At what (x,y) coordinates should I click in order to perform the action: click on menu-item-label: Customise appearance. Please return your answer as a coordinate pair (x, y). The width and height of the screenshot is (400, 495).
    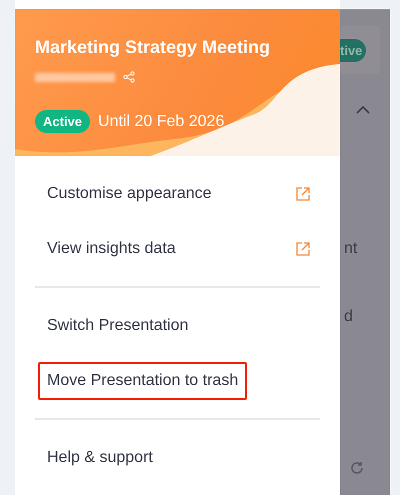
    Looking at the image, I should click on (129, 194).